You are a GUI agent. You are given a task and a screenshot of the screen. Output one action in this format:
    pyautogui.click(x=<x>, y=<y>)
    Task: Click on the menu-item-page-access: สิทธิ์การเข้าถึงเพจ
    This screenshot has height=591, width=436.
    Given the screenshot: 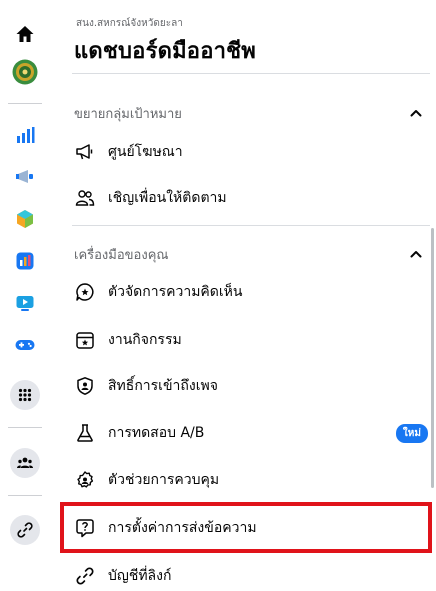 What is the action you would take?
    pyautogui.click(x=249, y=386)
    